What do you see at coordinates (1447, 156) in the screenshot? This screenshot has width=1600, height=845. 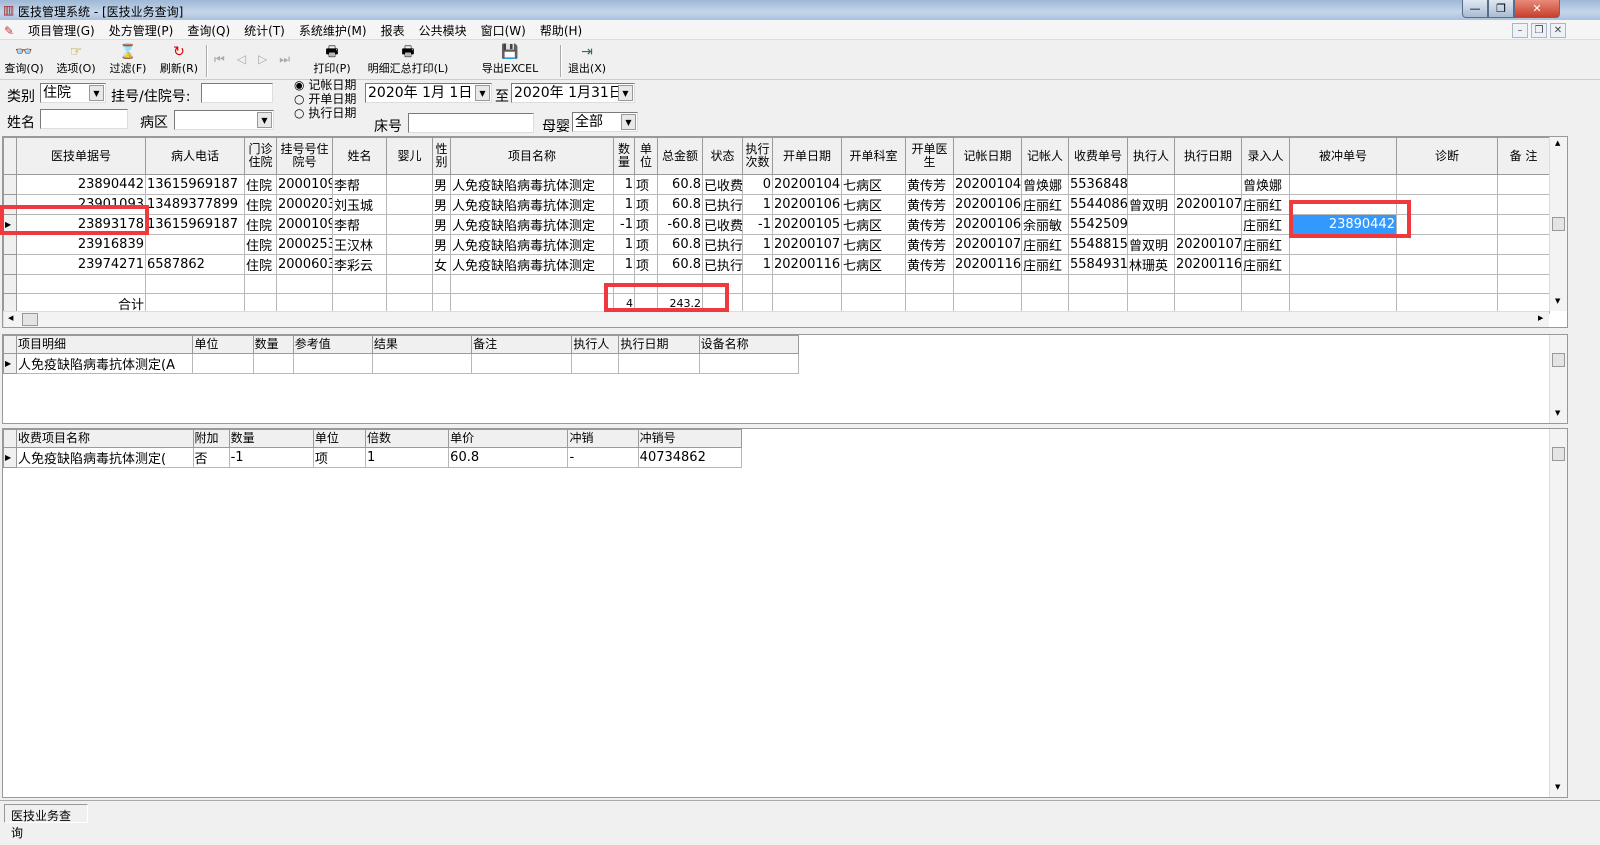 I see `column-header: 诊断` at bounding box center [1447, 156].